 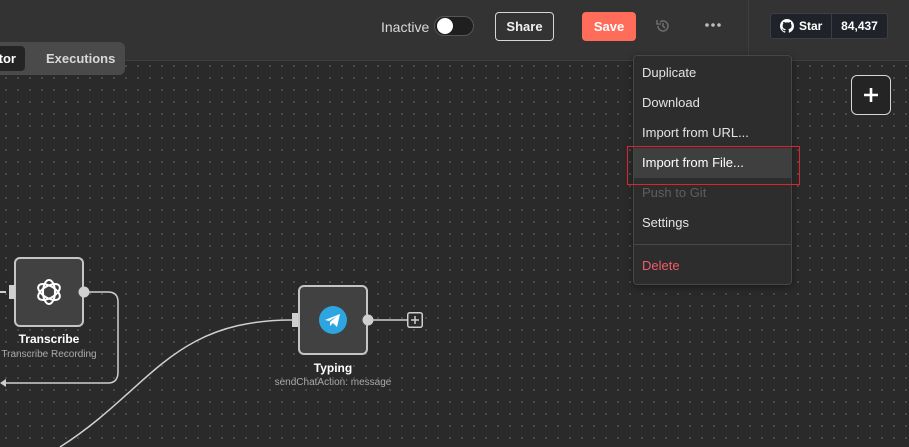 What do you see at coordinates (663, 26) in the screenshot?
I see `history-icon` at bounding box center [663, 26].